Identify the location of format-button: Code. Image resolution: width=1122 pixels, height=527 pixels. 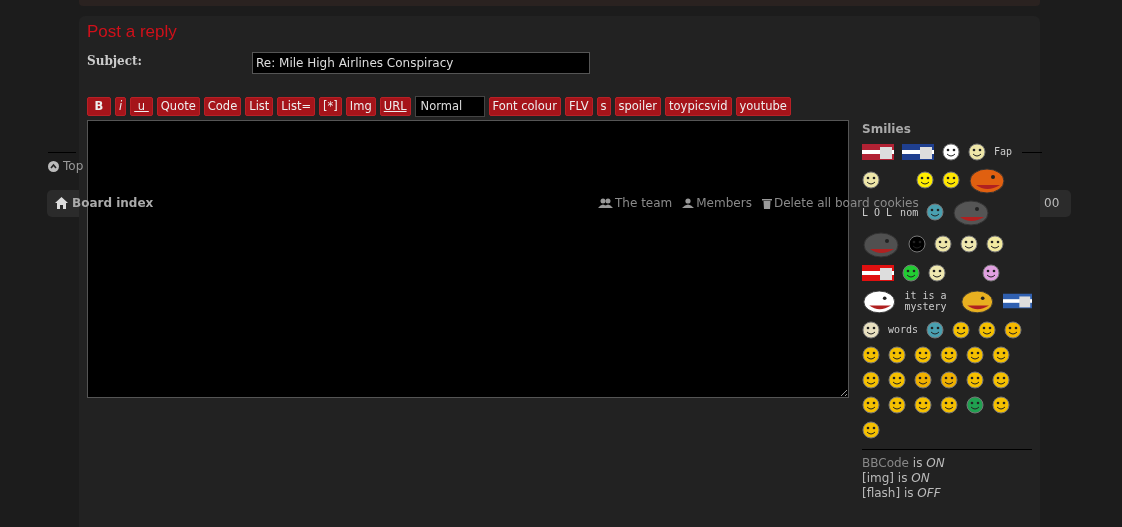
(222, 106).